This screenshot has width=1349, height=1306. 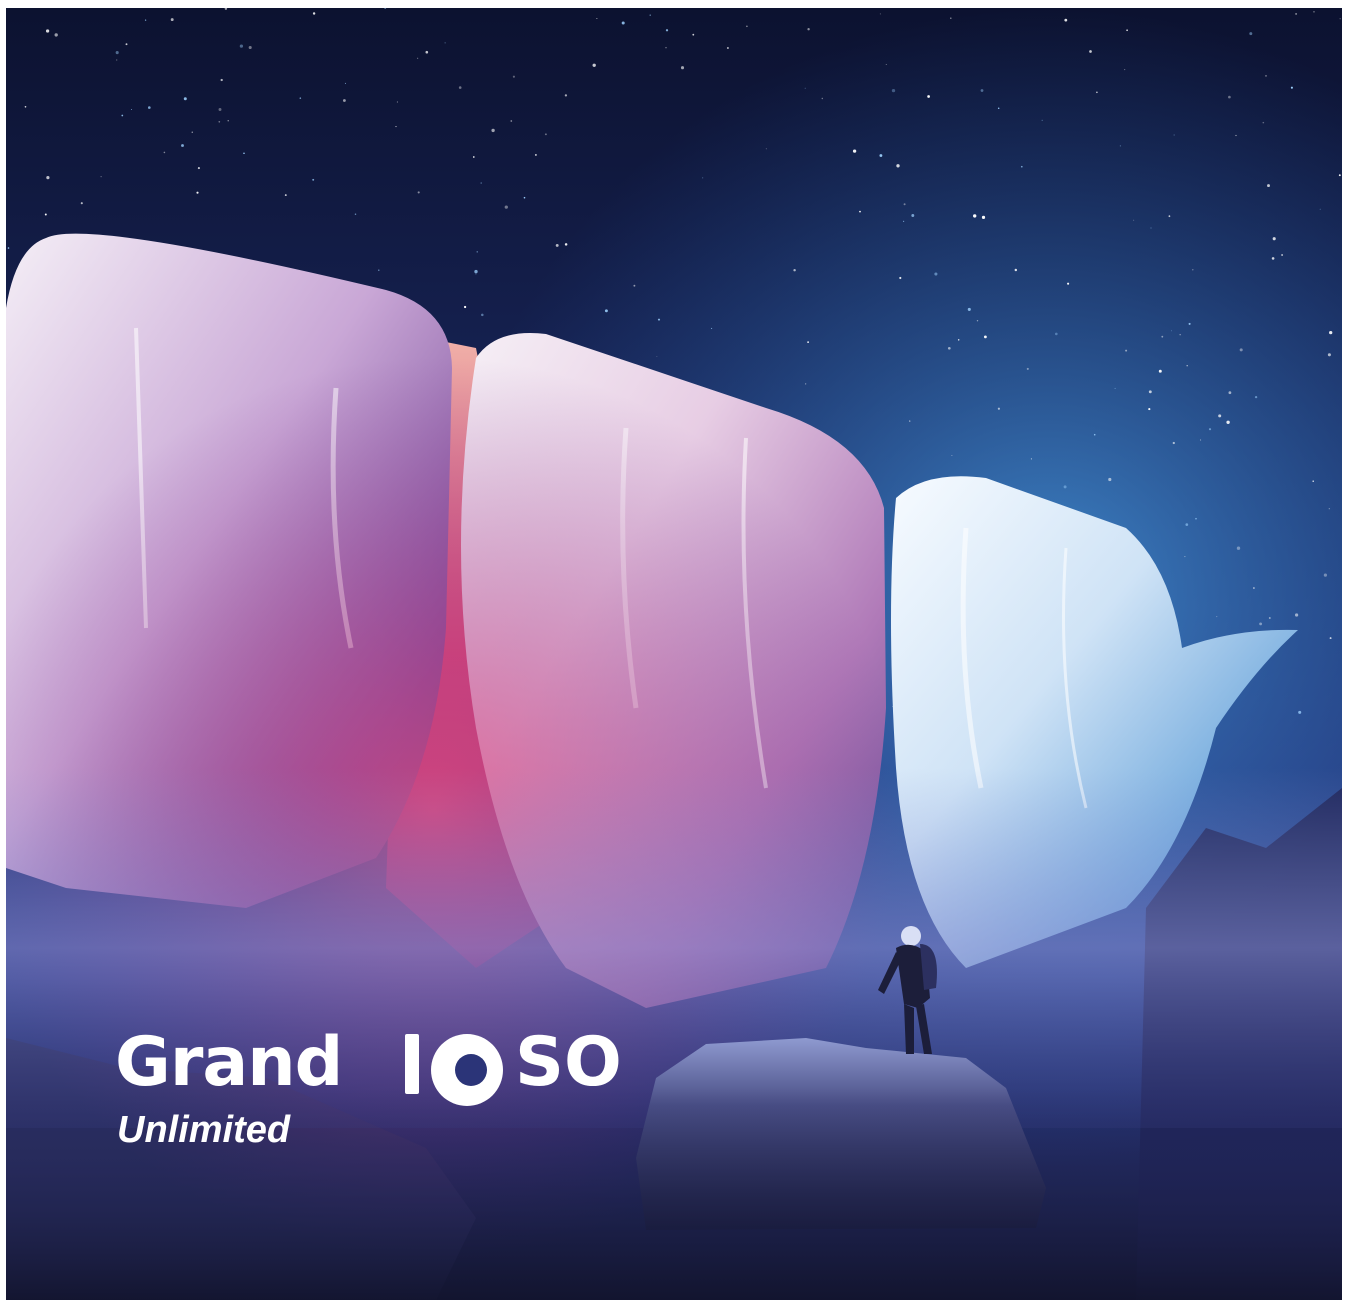 What do you see at coordinates (454, 1070) in the screenshot?
I see `brand-o-mark-icon` at bounding box center [454, 1070].